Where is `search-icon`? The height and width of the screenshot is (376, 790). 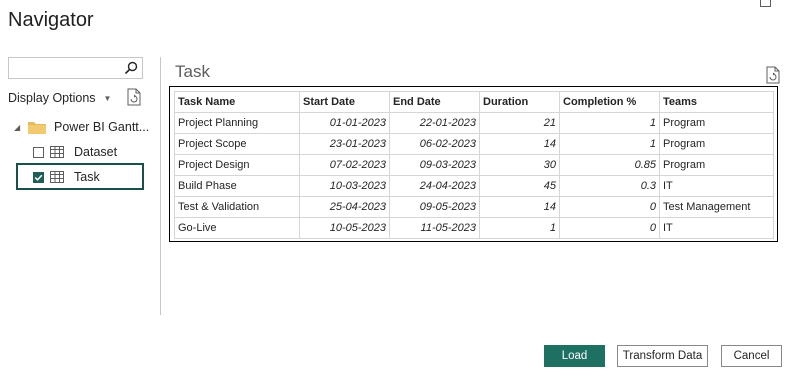 search-icon is located at coordinates (131, 68).